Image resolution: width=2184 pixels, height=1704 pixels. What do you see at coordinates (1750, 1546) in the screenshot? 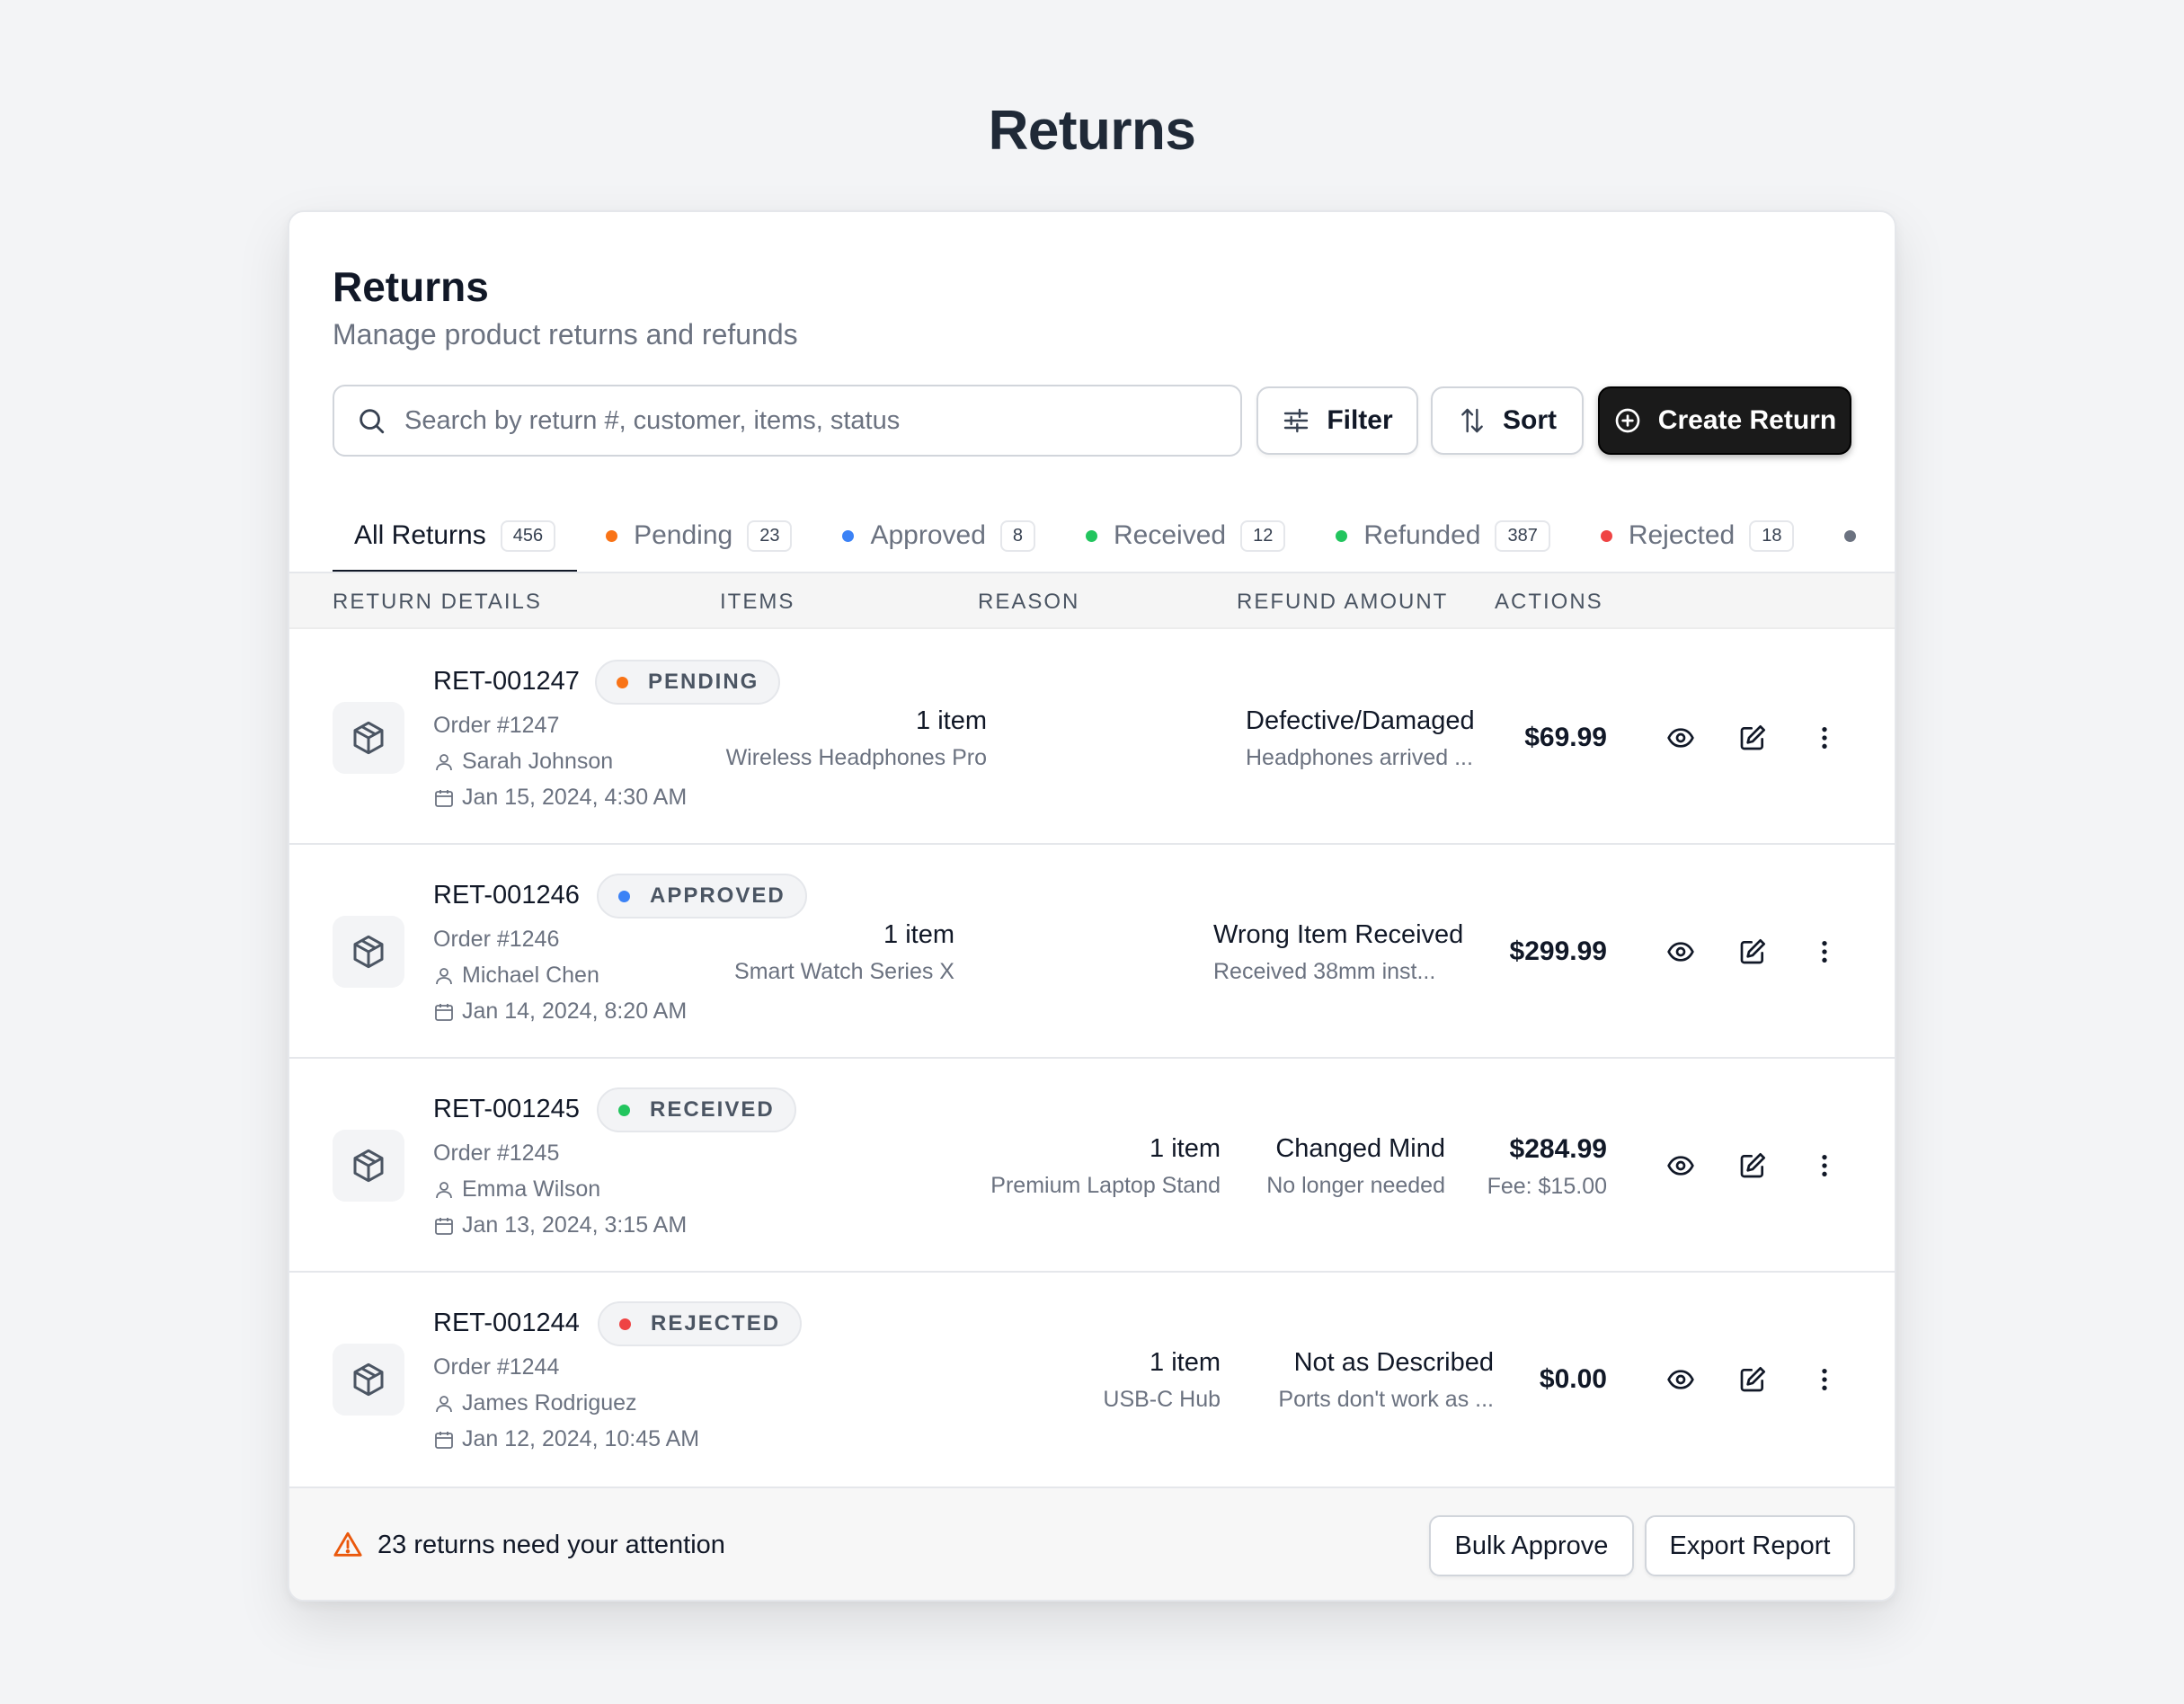
I see `export-report-button: Export Report` at bounding box center [1750, 1546].